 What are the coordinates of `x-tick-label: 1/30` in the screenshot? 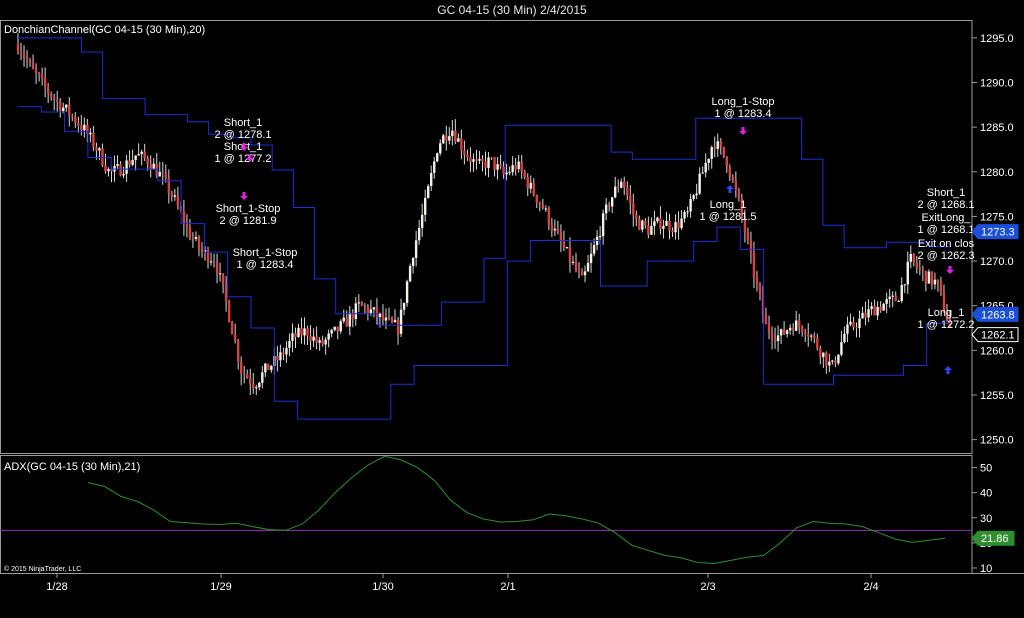 It's located at (382, 587).